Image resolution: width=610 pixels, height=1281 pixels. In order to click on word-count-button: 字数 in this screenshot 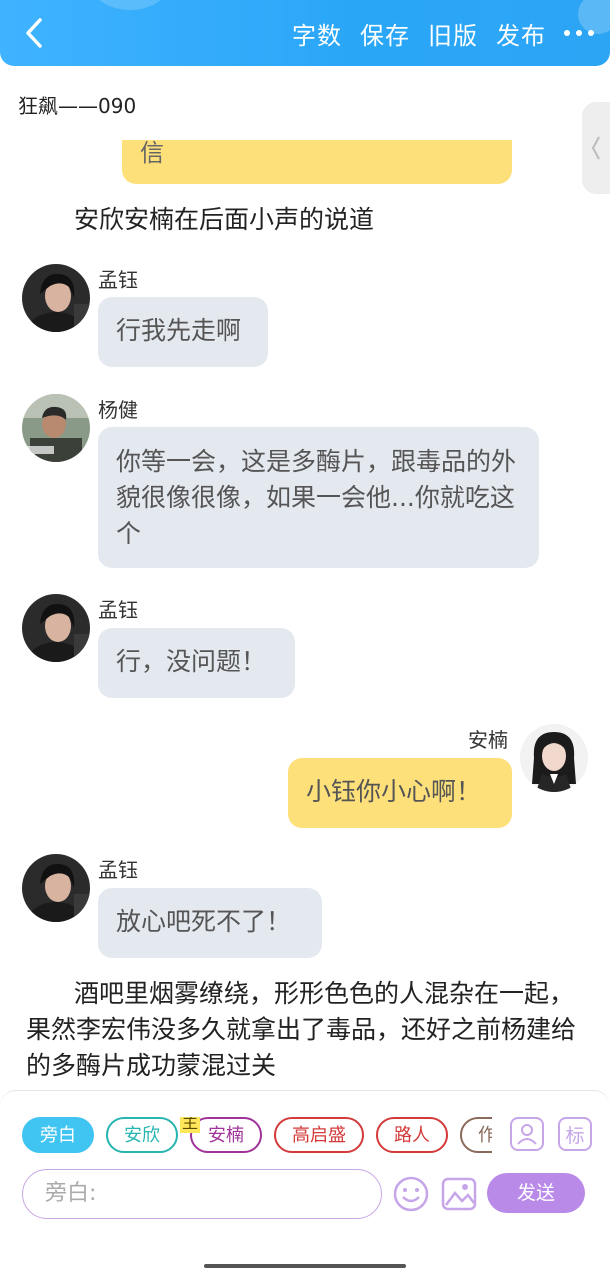, I will do `click(317, 33)`.